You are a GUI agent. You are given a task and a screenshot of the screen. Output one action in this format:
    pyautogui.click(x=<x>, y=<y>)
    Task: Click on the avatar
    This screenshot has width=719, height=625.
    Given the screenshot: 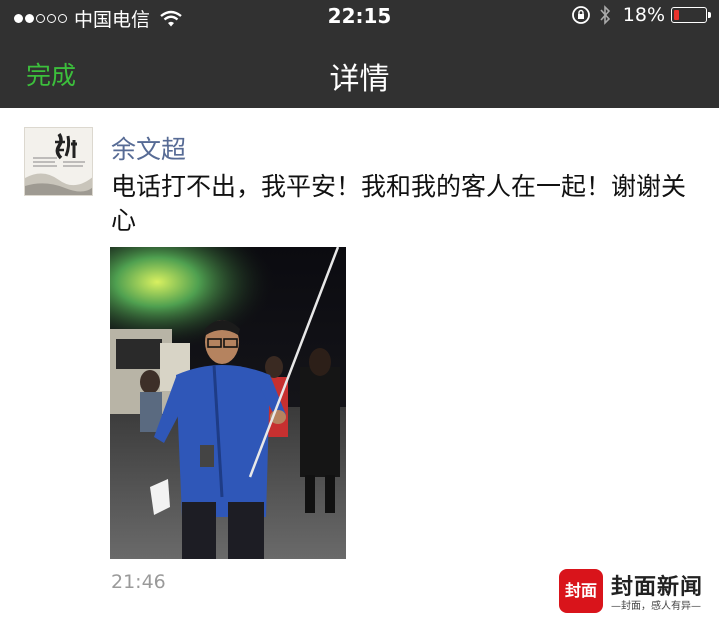 What is the action you would take?
    pyautogui.click(x=58, y=161)
    